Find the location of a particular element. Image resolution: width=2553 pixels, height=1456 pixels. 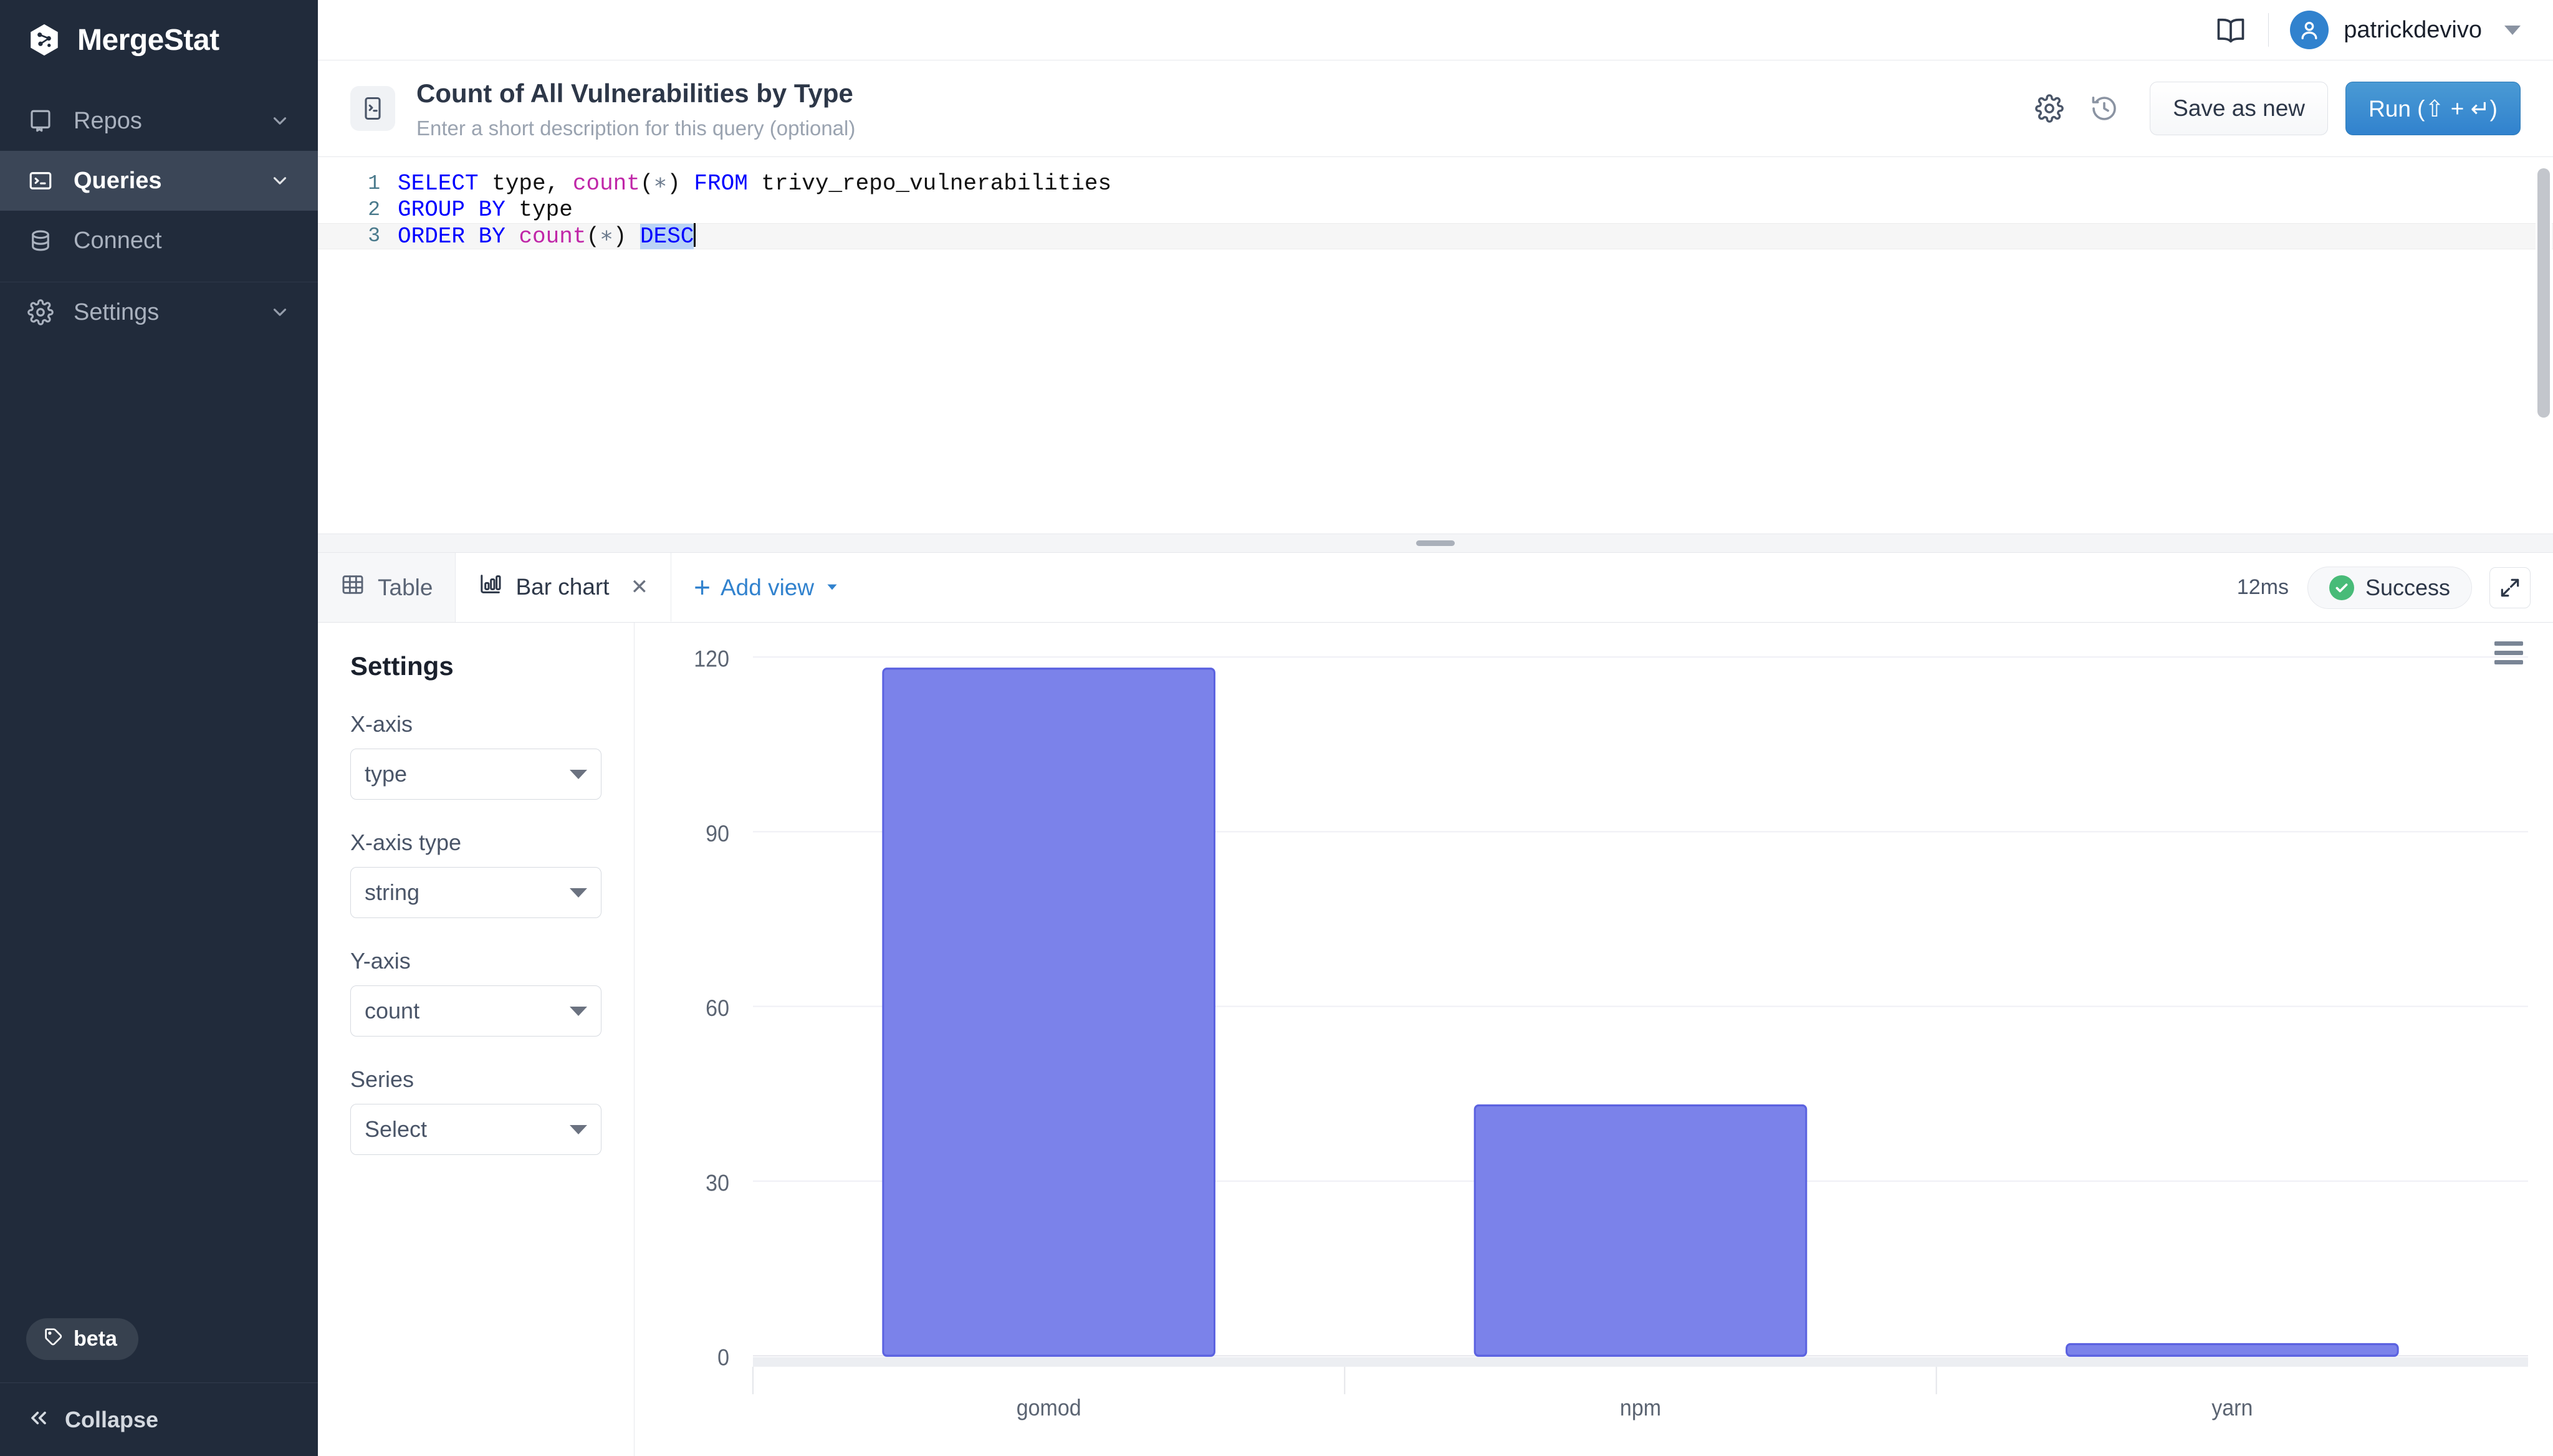

resize-grip is located at coordinates (1435, 543).